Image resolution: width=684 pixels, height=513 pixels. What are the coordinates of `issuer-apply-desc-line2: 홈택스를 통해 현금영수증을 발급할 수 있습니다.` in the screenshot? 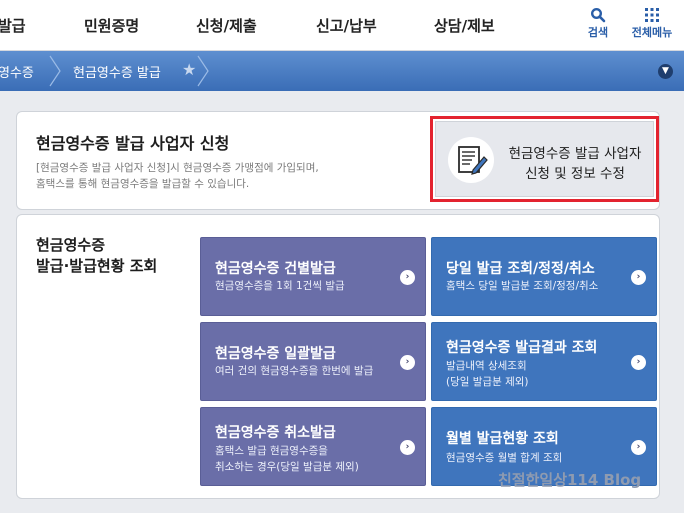 It's located at (143, 184).